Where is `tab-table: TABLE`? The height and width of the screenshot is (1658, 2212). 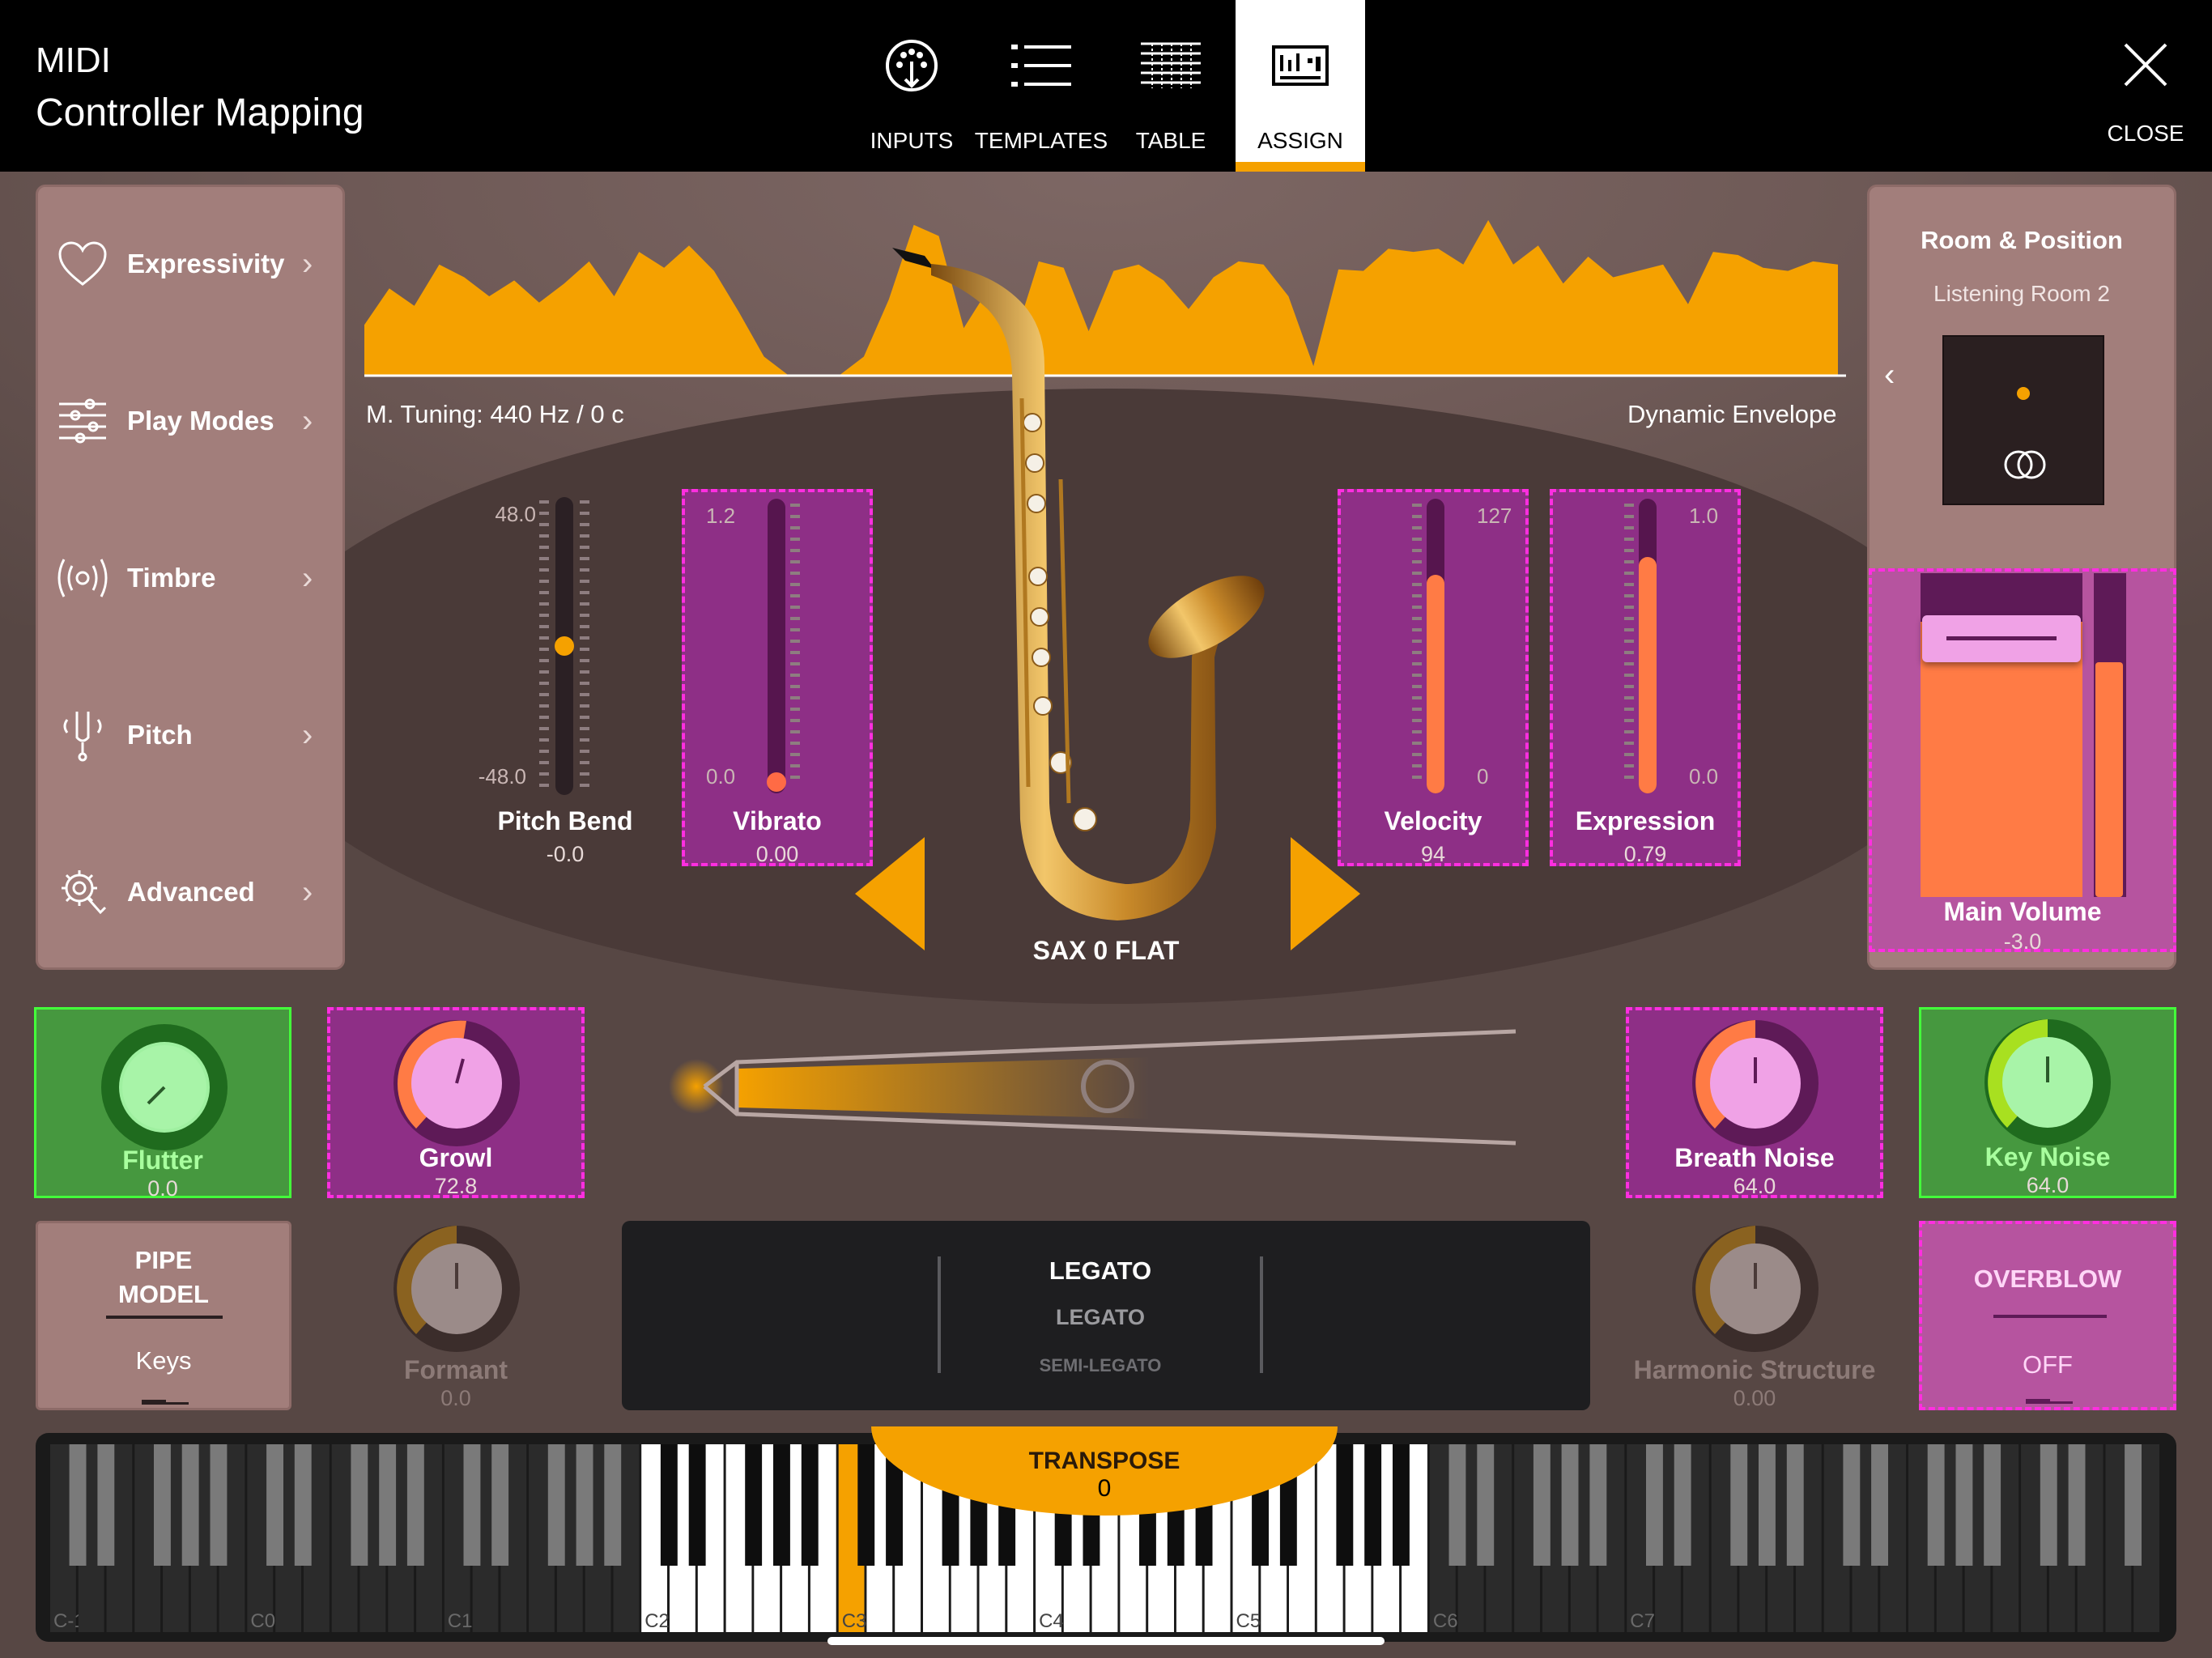
tab-table: TABLE is located at coordinates (1171, 86).